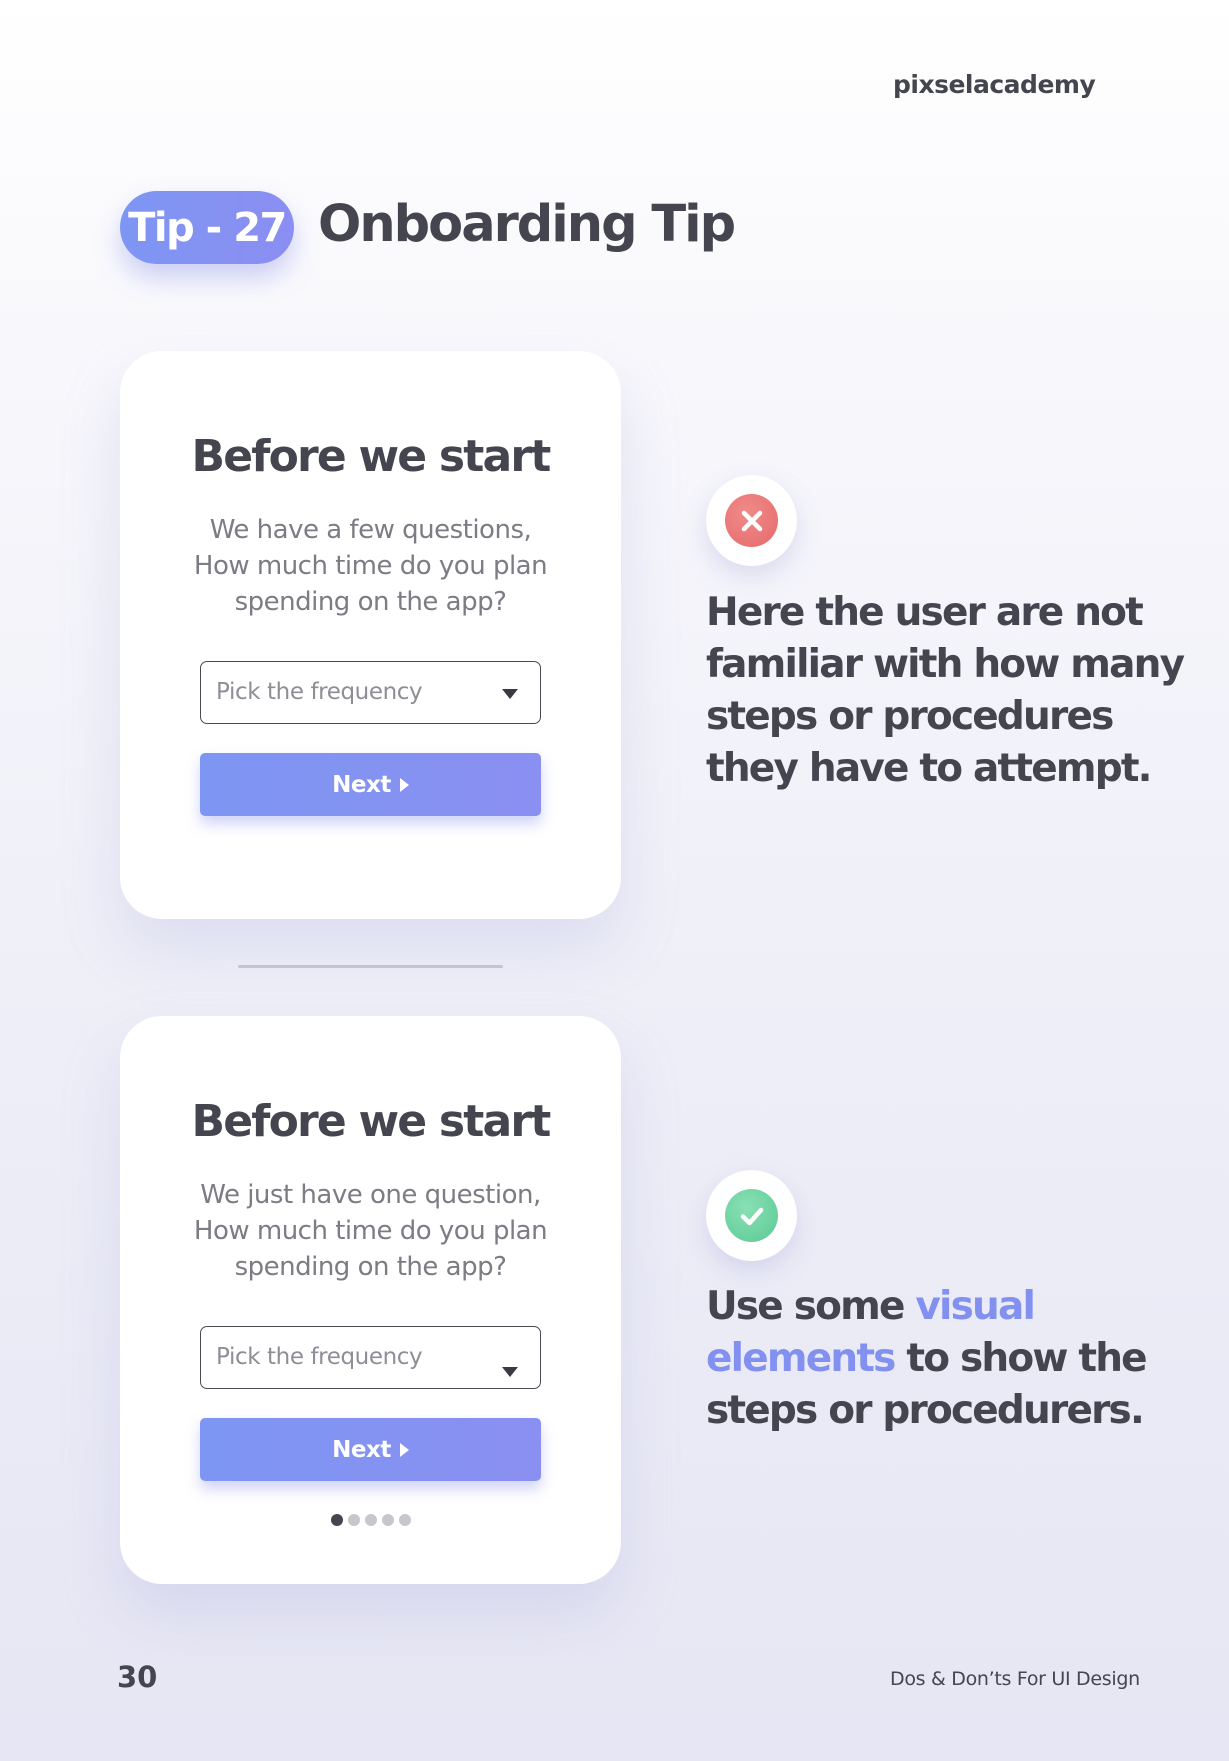 This screenshot has width=1229, height=1761. I want to click on step-progress-dots, so click(370, 1520).